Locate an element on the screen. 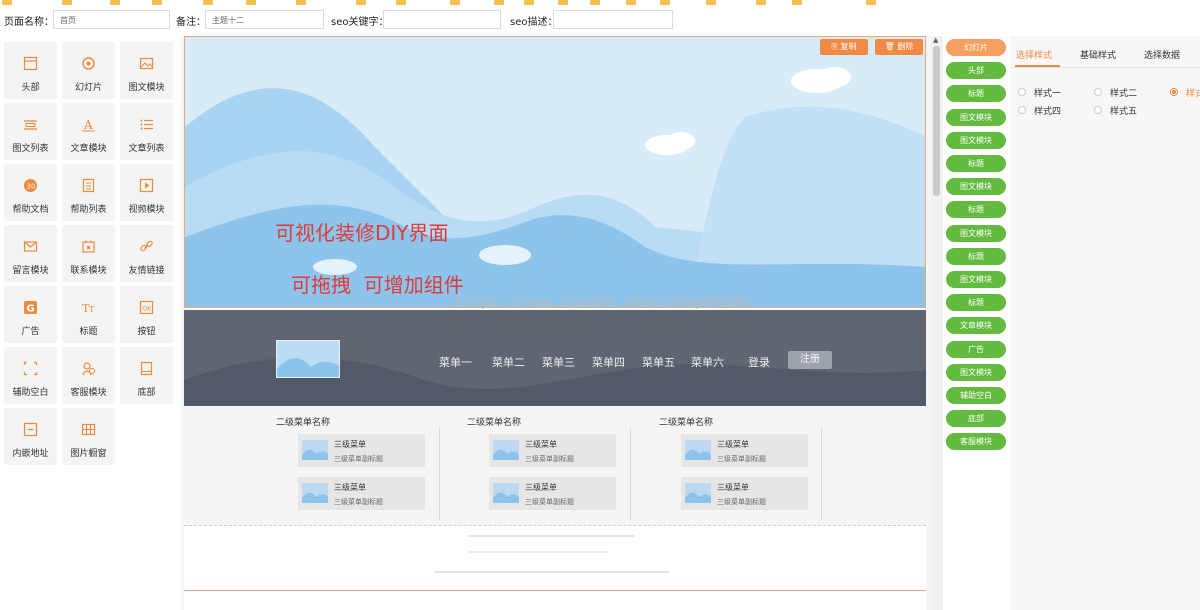 The height and width of the screenshot is (610, 1200). copy-button: ⎘ 复制 is located at coordinates (844, 47).